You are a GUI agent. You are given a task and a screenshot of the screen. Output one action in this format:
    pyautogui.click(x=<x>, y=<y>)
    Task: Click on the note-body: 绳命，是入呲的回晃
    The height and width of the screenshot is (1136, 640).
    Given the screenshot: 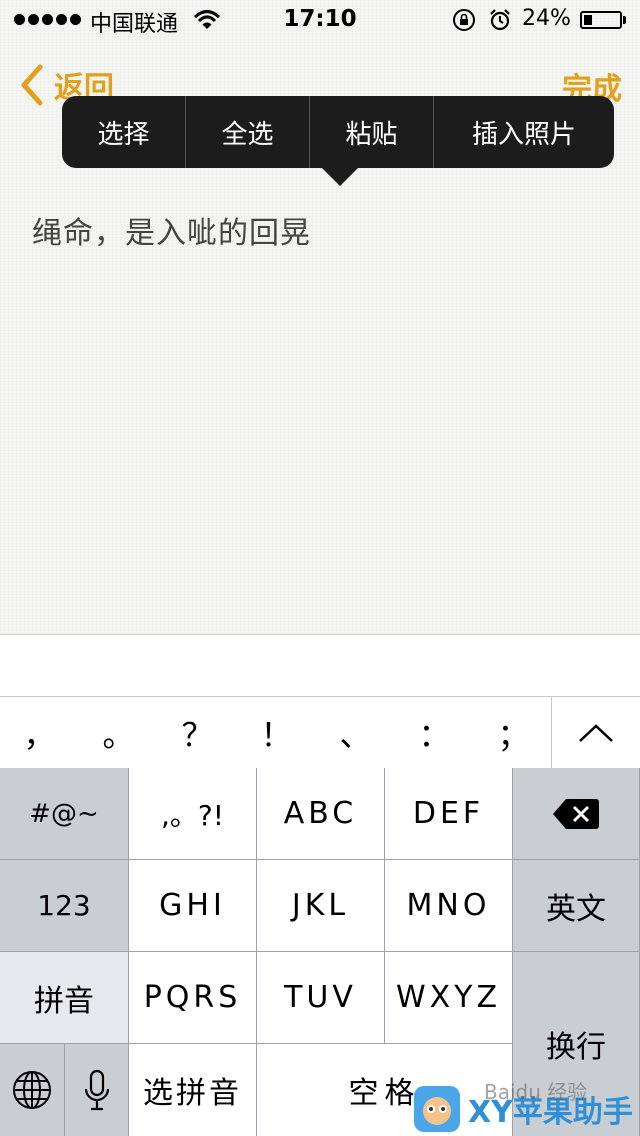 What is the action you would take?
    pyautogui.click(x=171, y=230)
    